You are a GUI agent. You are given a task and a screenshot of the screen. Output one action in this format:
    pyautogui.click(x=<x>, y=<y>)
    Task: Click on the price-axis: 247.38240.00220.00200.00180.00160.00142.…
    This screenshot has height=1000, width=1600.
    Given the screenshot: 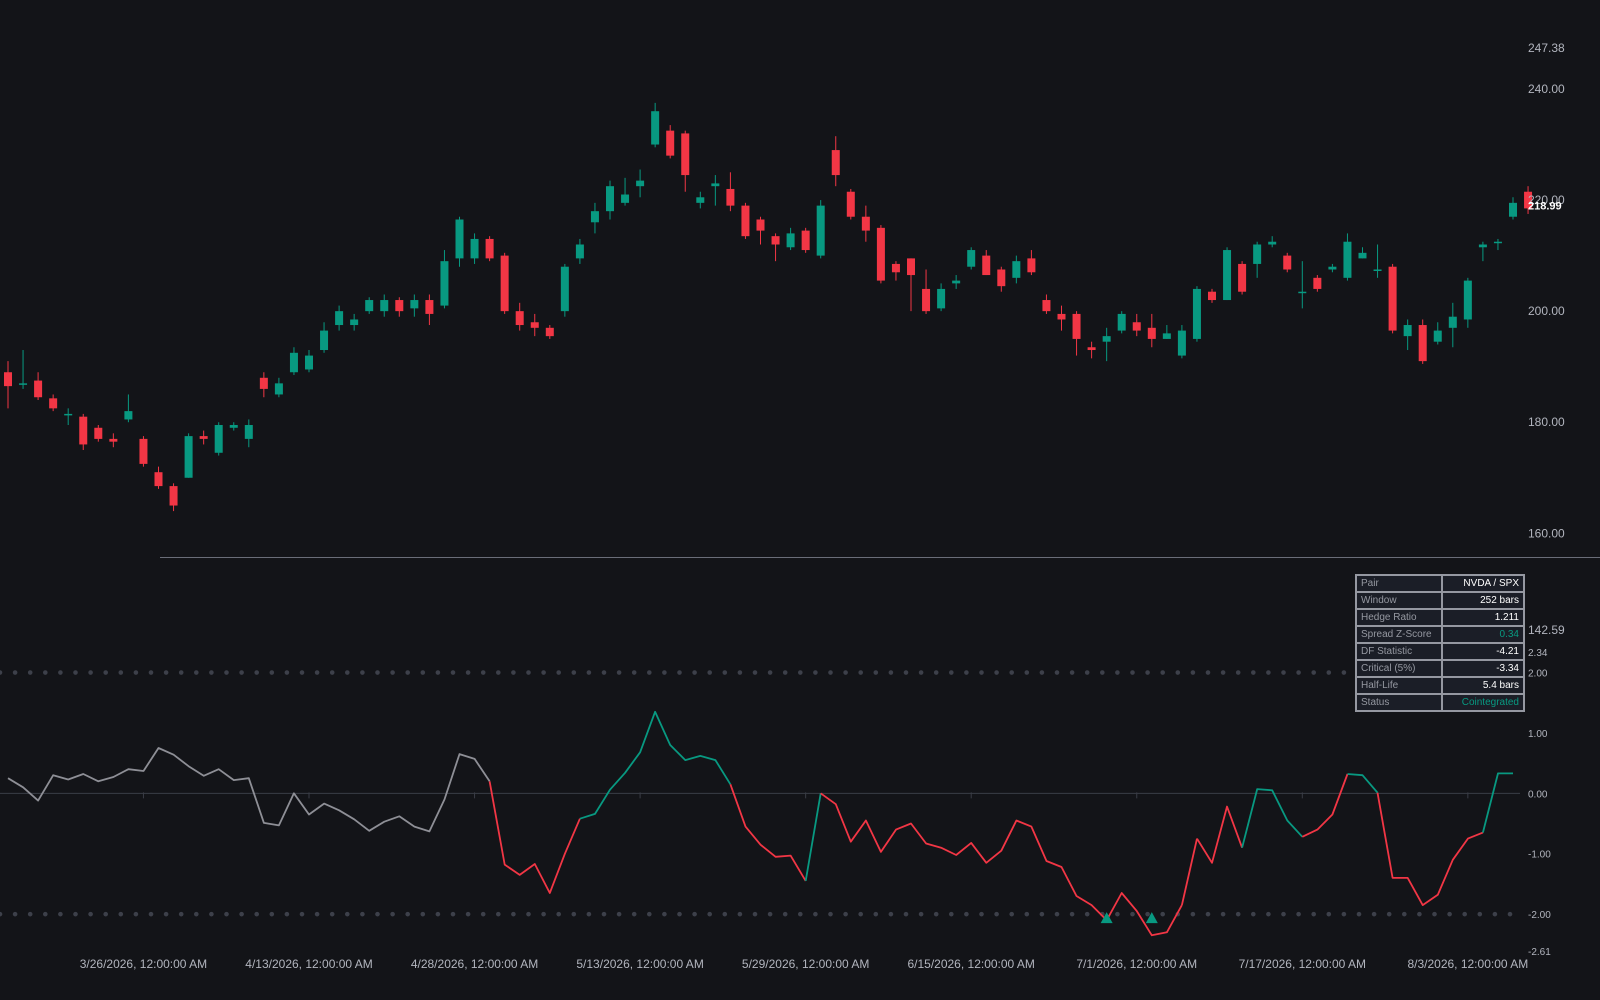 What is the action you would take?
    pyautogui.click(x=1546, y=339)
    